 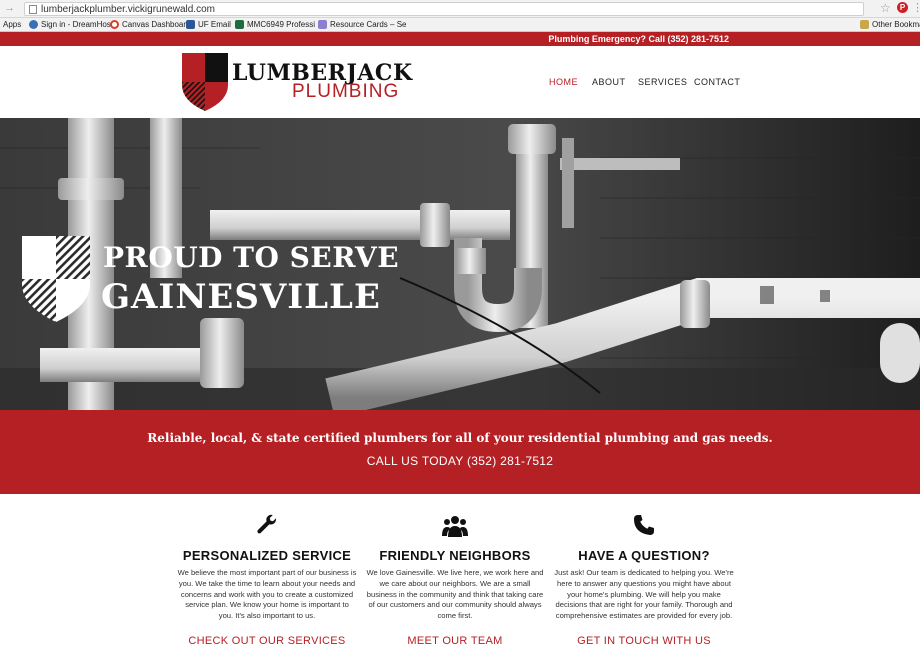 I want to click on uf-email-icon, so click(x=190, y=24).